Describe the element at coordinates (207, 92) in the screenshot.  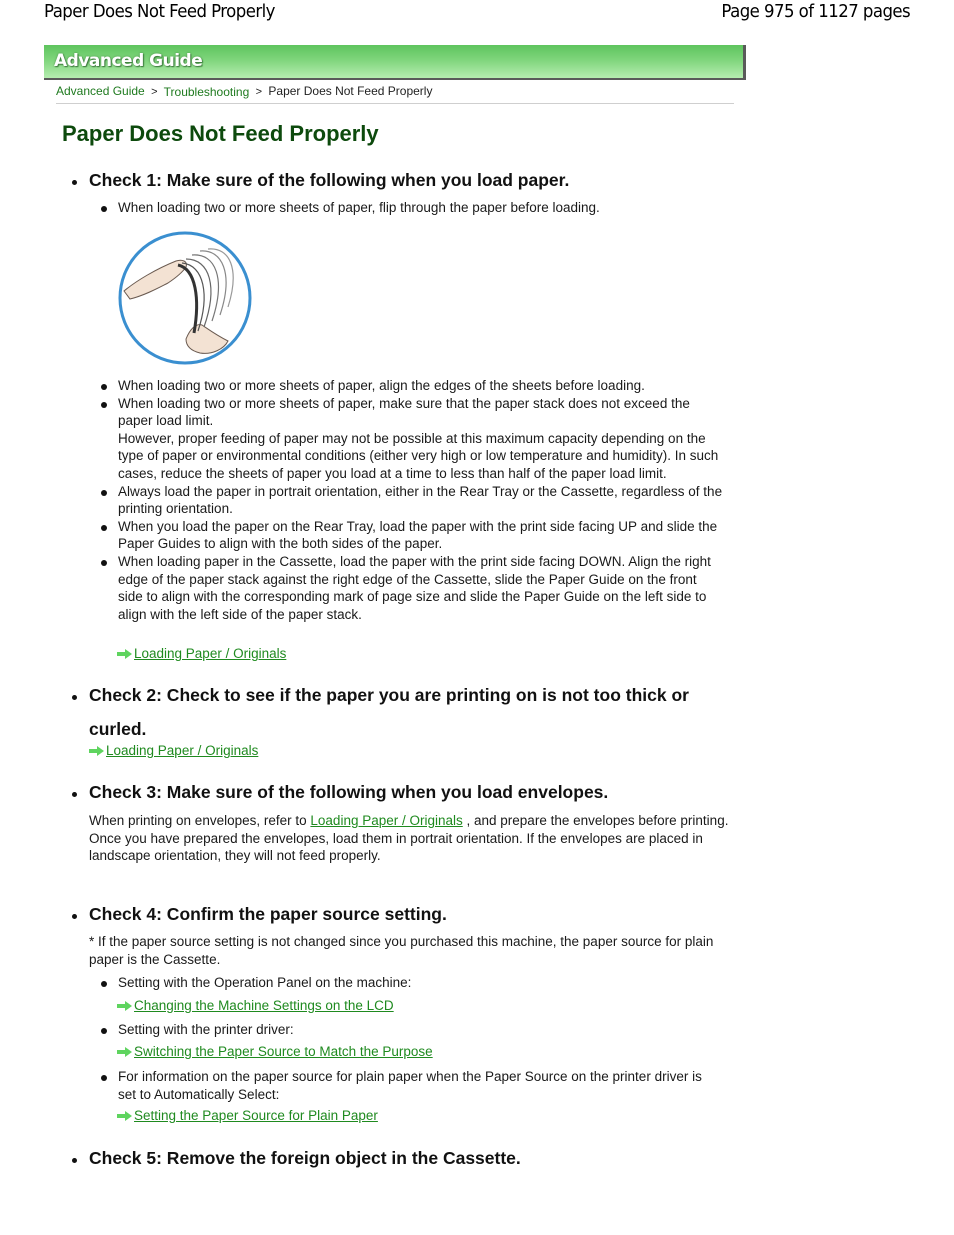
I see `breadcrumb-troubleshooting: Troubleshooting` at that location.